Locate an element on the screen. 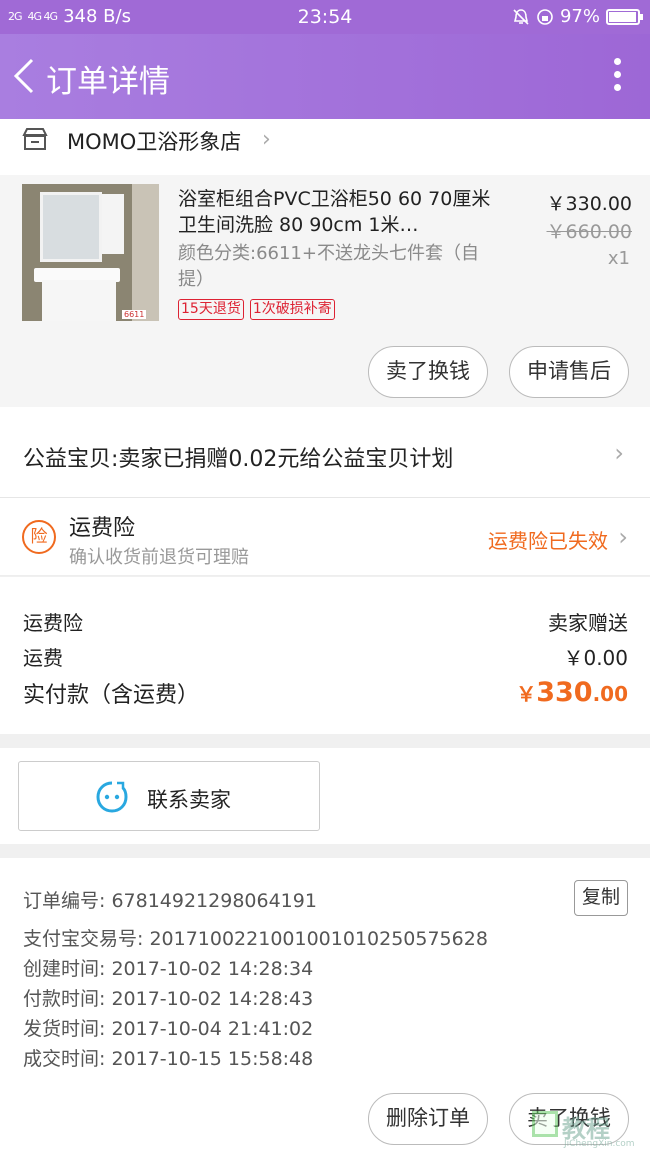 The height and width of the screenshot is (1155, 650). shipped-time: 发货时间: 2017-10-04 21:41:02 is located at coordinates (168, 1029).